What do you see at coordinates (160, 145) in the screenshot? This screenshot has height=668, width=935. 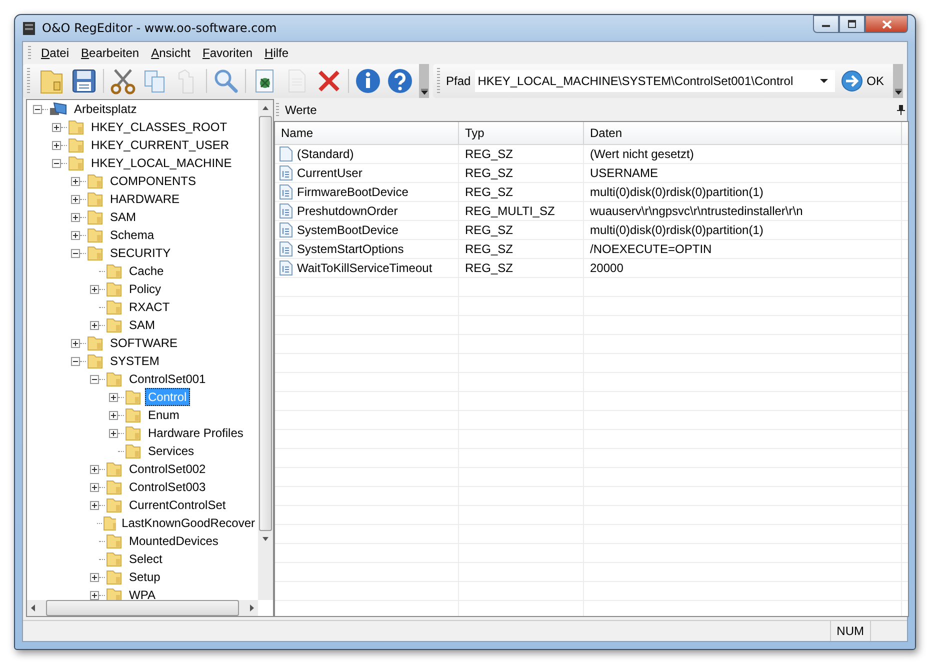 I see `tree-item: HKEY_CURRENT_USER` at bounding box center [160, 145].